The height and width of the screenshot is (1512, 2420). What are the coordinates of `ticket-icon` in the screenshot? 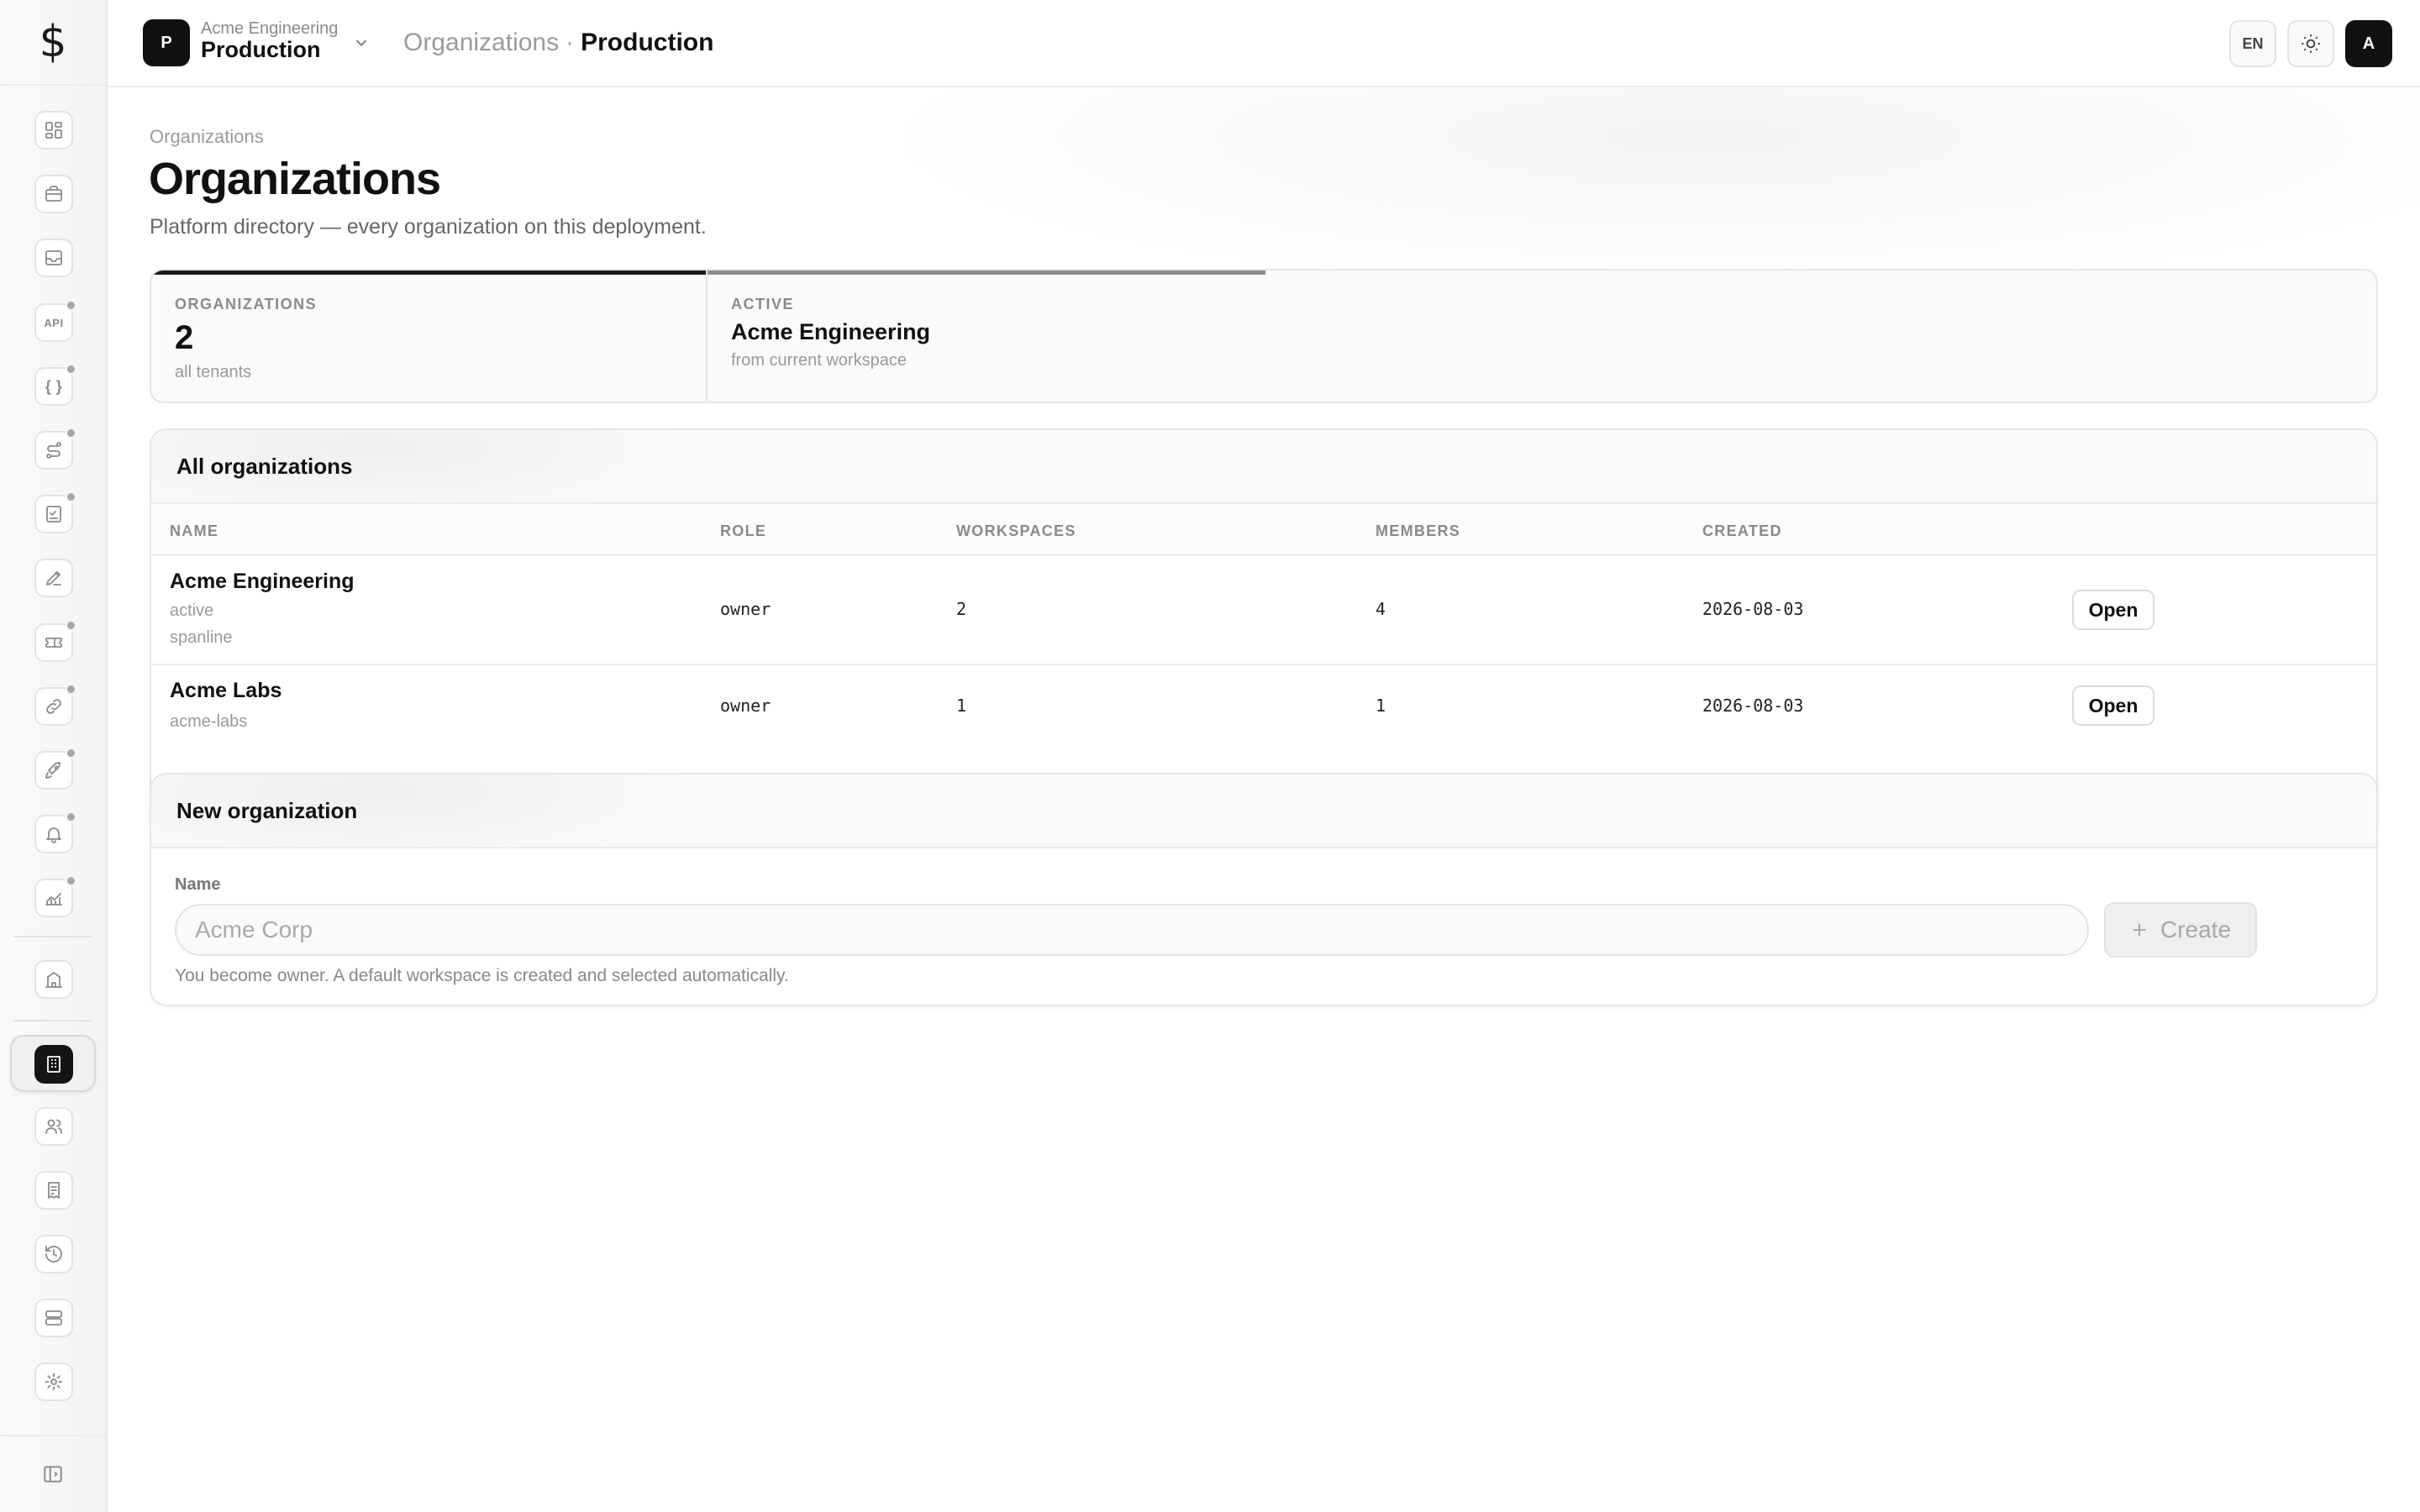 It's located at (53, 643).